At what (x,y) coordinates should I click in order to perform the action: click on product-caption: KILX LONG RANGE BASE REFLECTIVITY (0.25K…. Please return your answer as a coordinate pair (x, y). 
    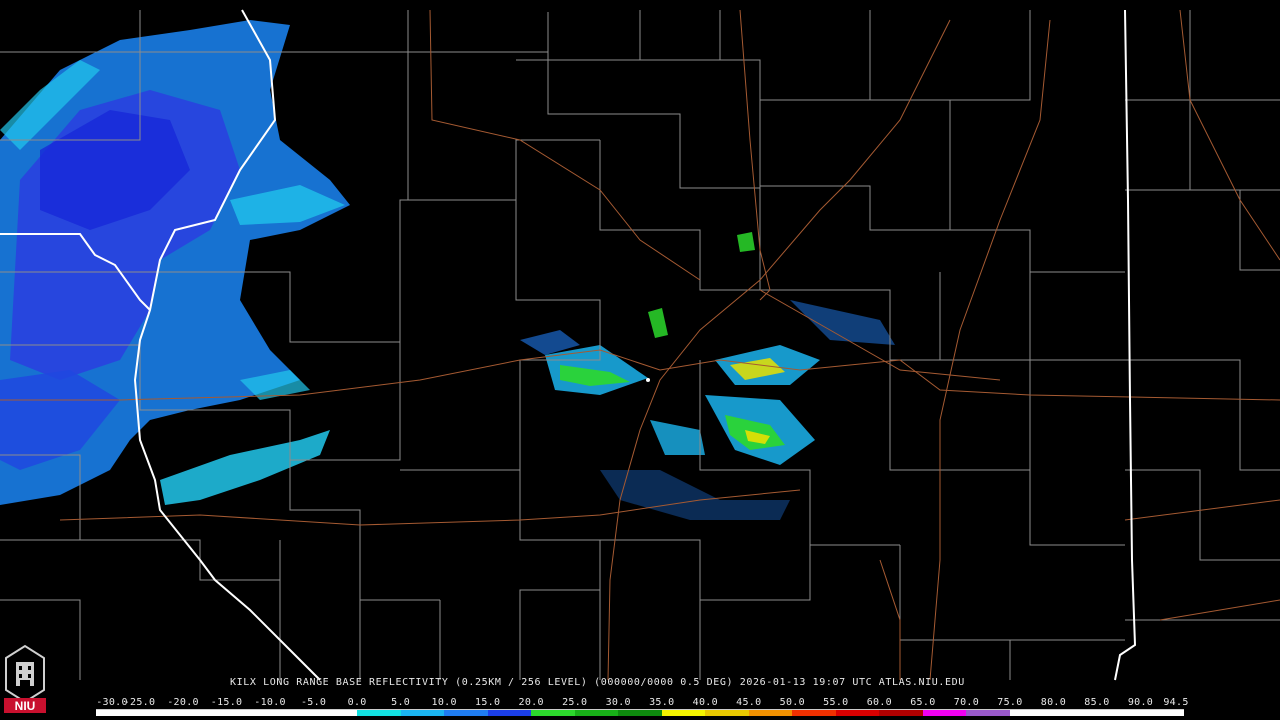
    Looking at the image, I should click on (597, 682).